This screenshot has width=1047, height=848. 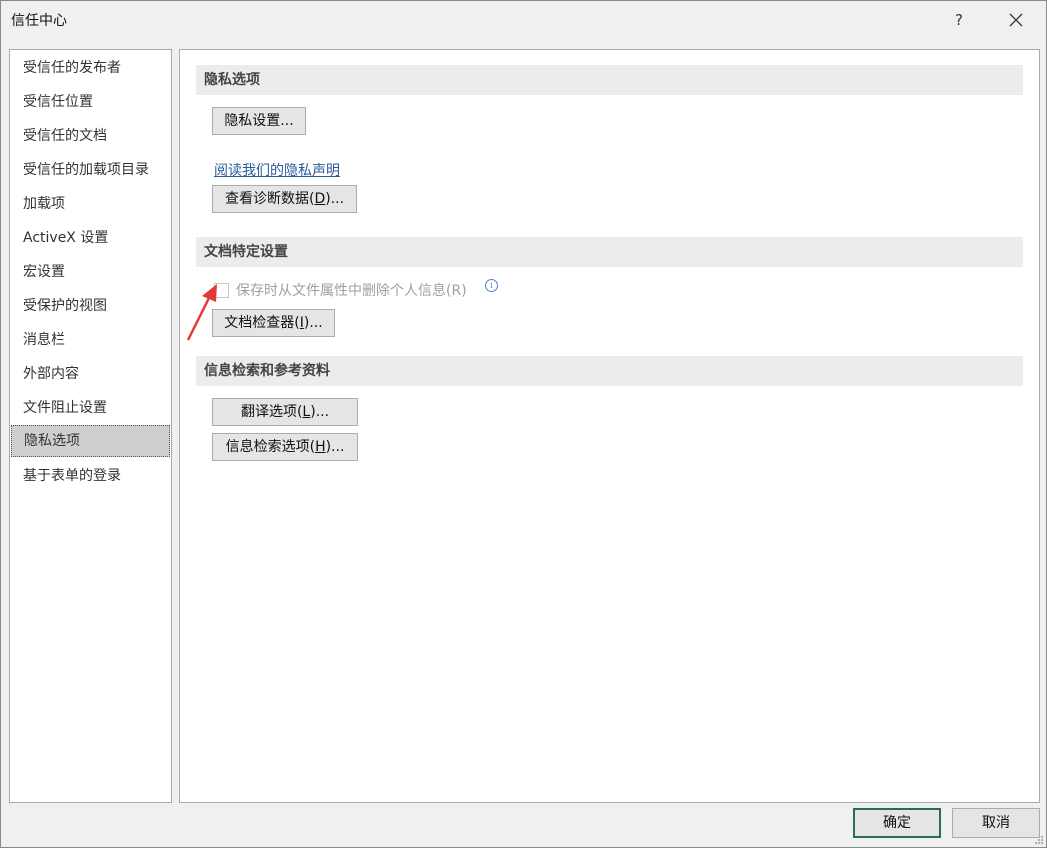 I want to click on research-section-header: 信息检索和参考资料, so click(x=609, y=371).